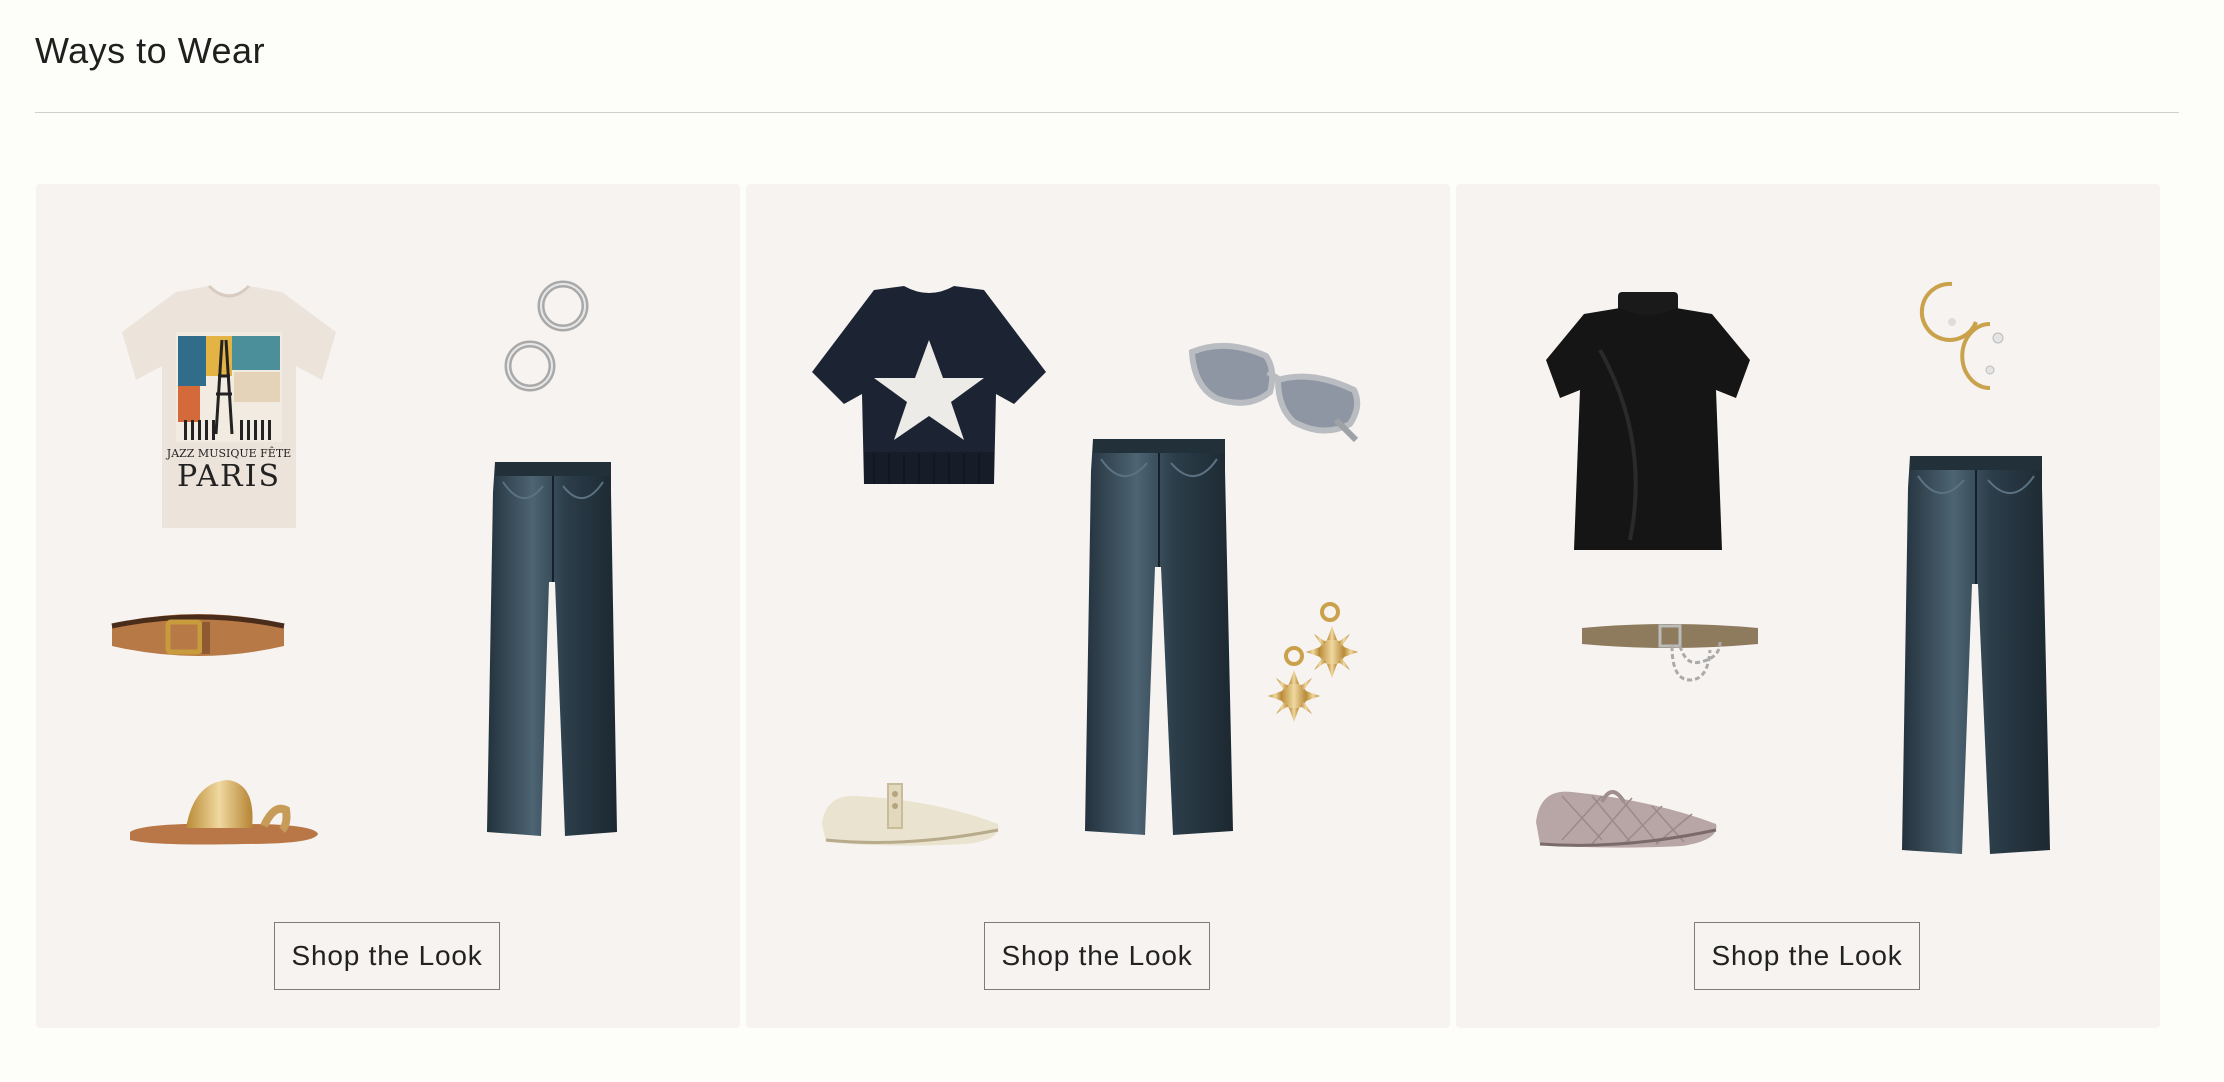 This screenshot has height=1082, width=2224. I want to click on shop-the-look-button-2: Shop the Look, so click(1097, 956).